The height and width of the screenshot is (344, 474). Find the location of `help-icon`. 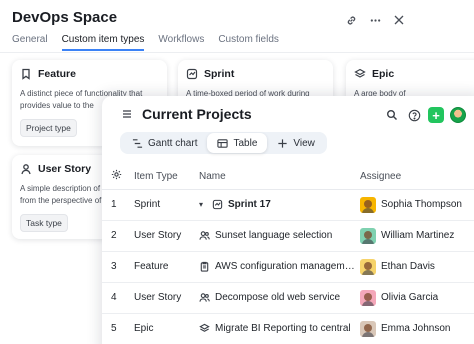

help-icon is located at coordinates (414, 115).